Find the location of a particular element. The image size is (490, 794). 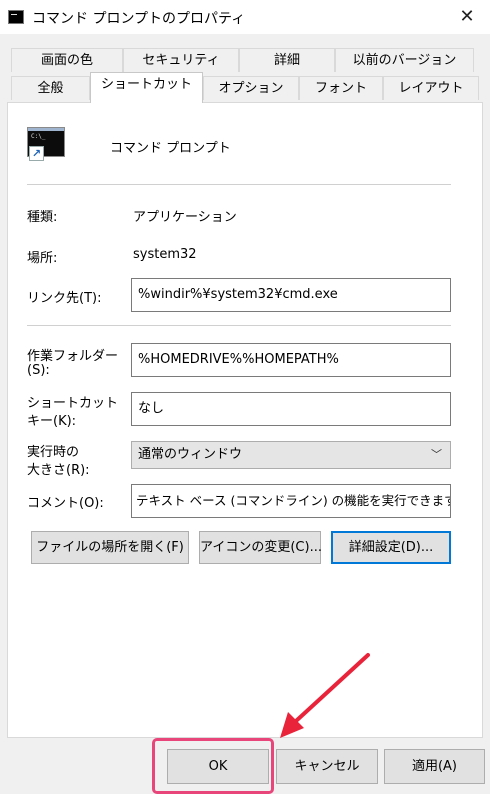

start-in-input: %HOMEDRIVE%%HOMEPATH% is located at coordinates (291, 360).